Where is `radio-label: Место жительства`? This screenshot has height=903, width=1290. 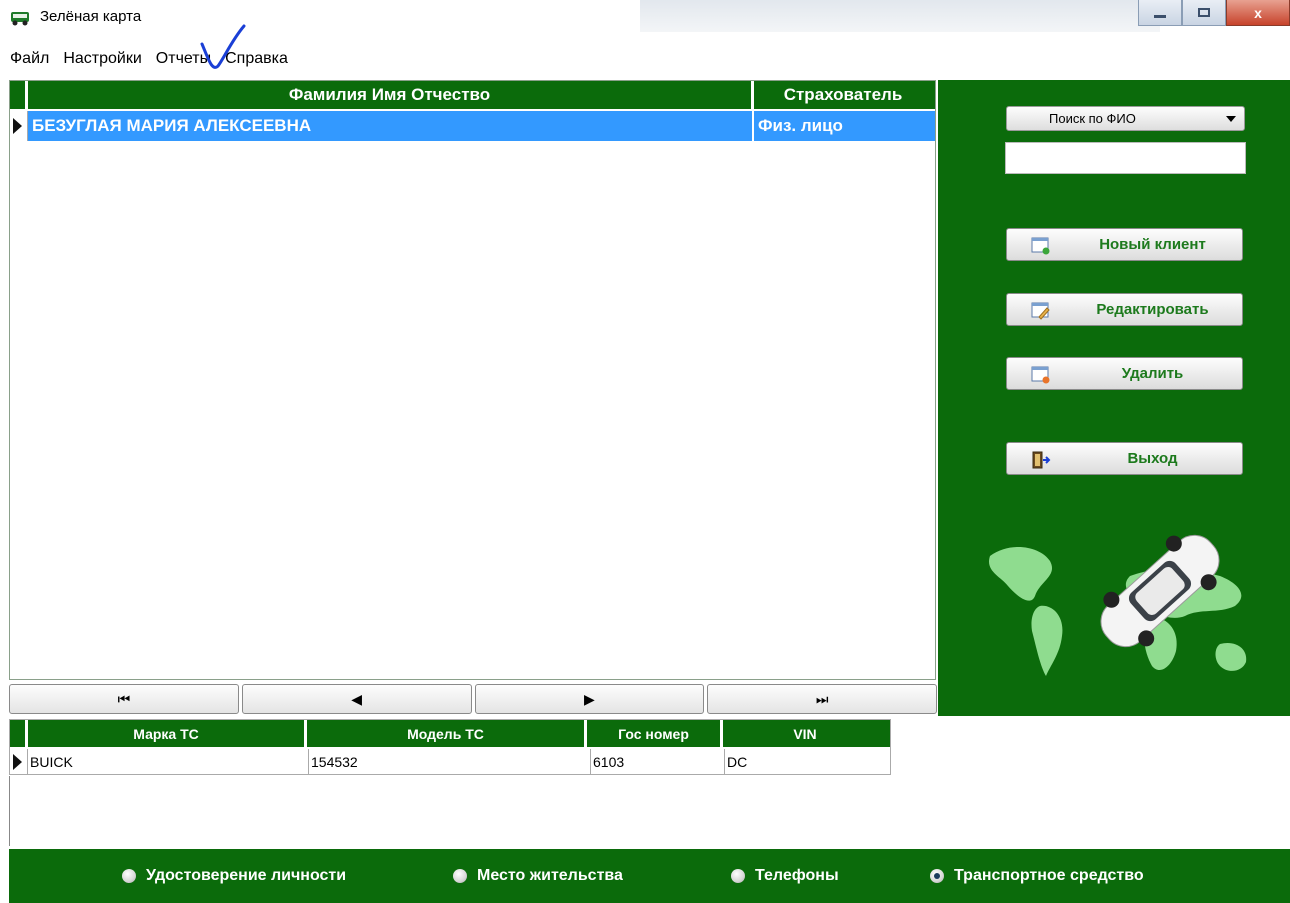 radio-label: Место жительства is located at coordinates (550, 875).